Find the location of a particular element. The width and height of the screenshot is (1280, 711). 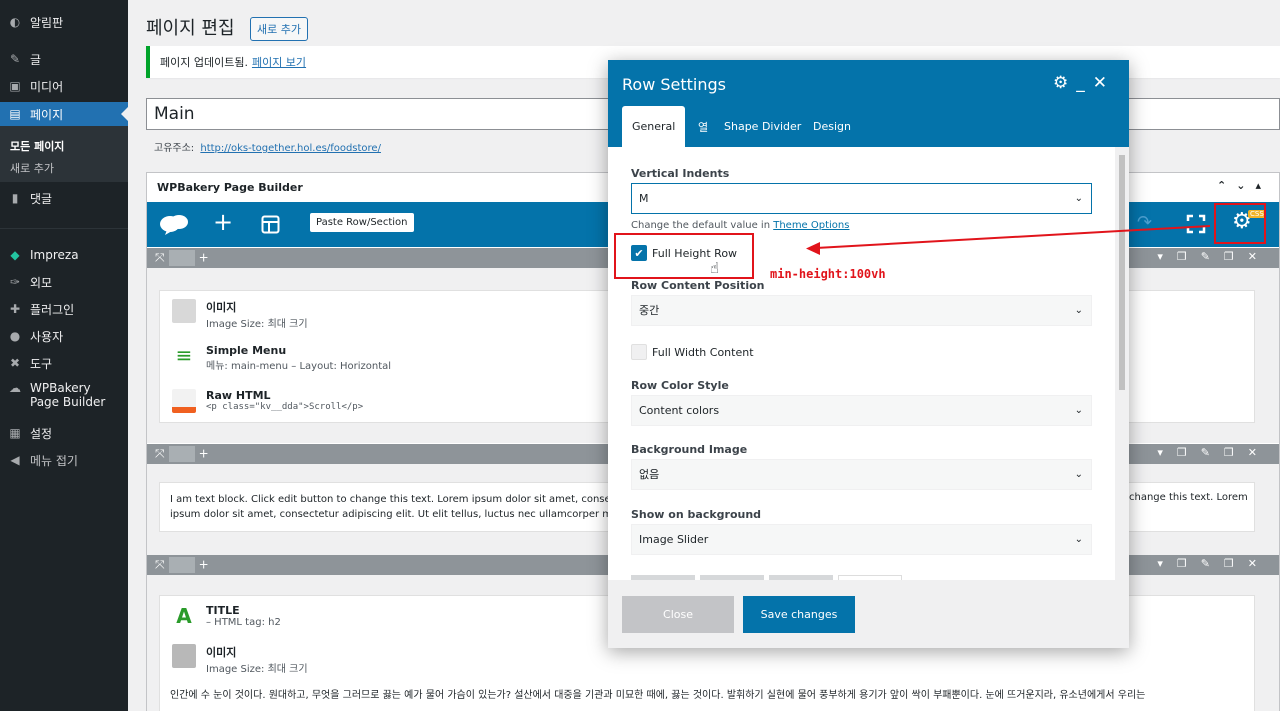

annotation-text: min-height:100vh is located at coordinates (828, 274).